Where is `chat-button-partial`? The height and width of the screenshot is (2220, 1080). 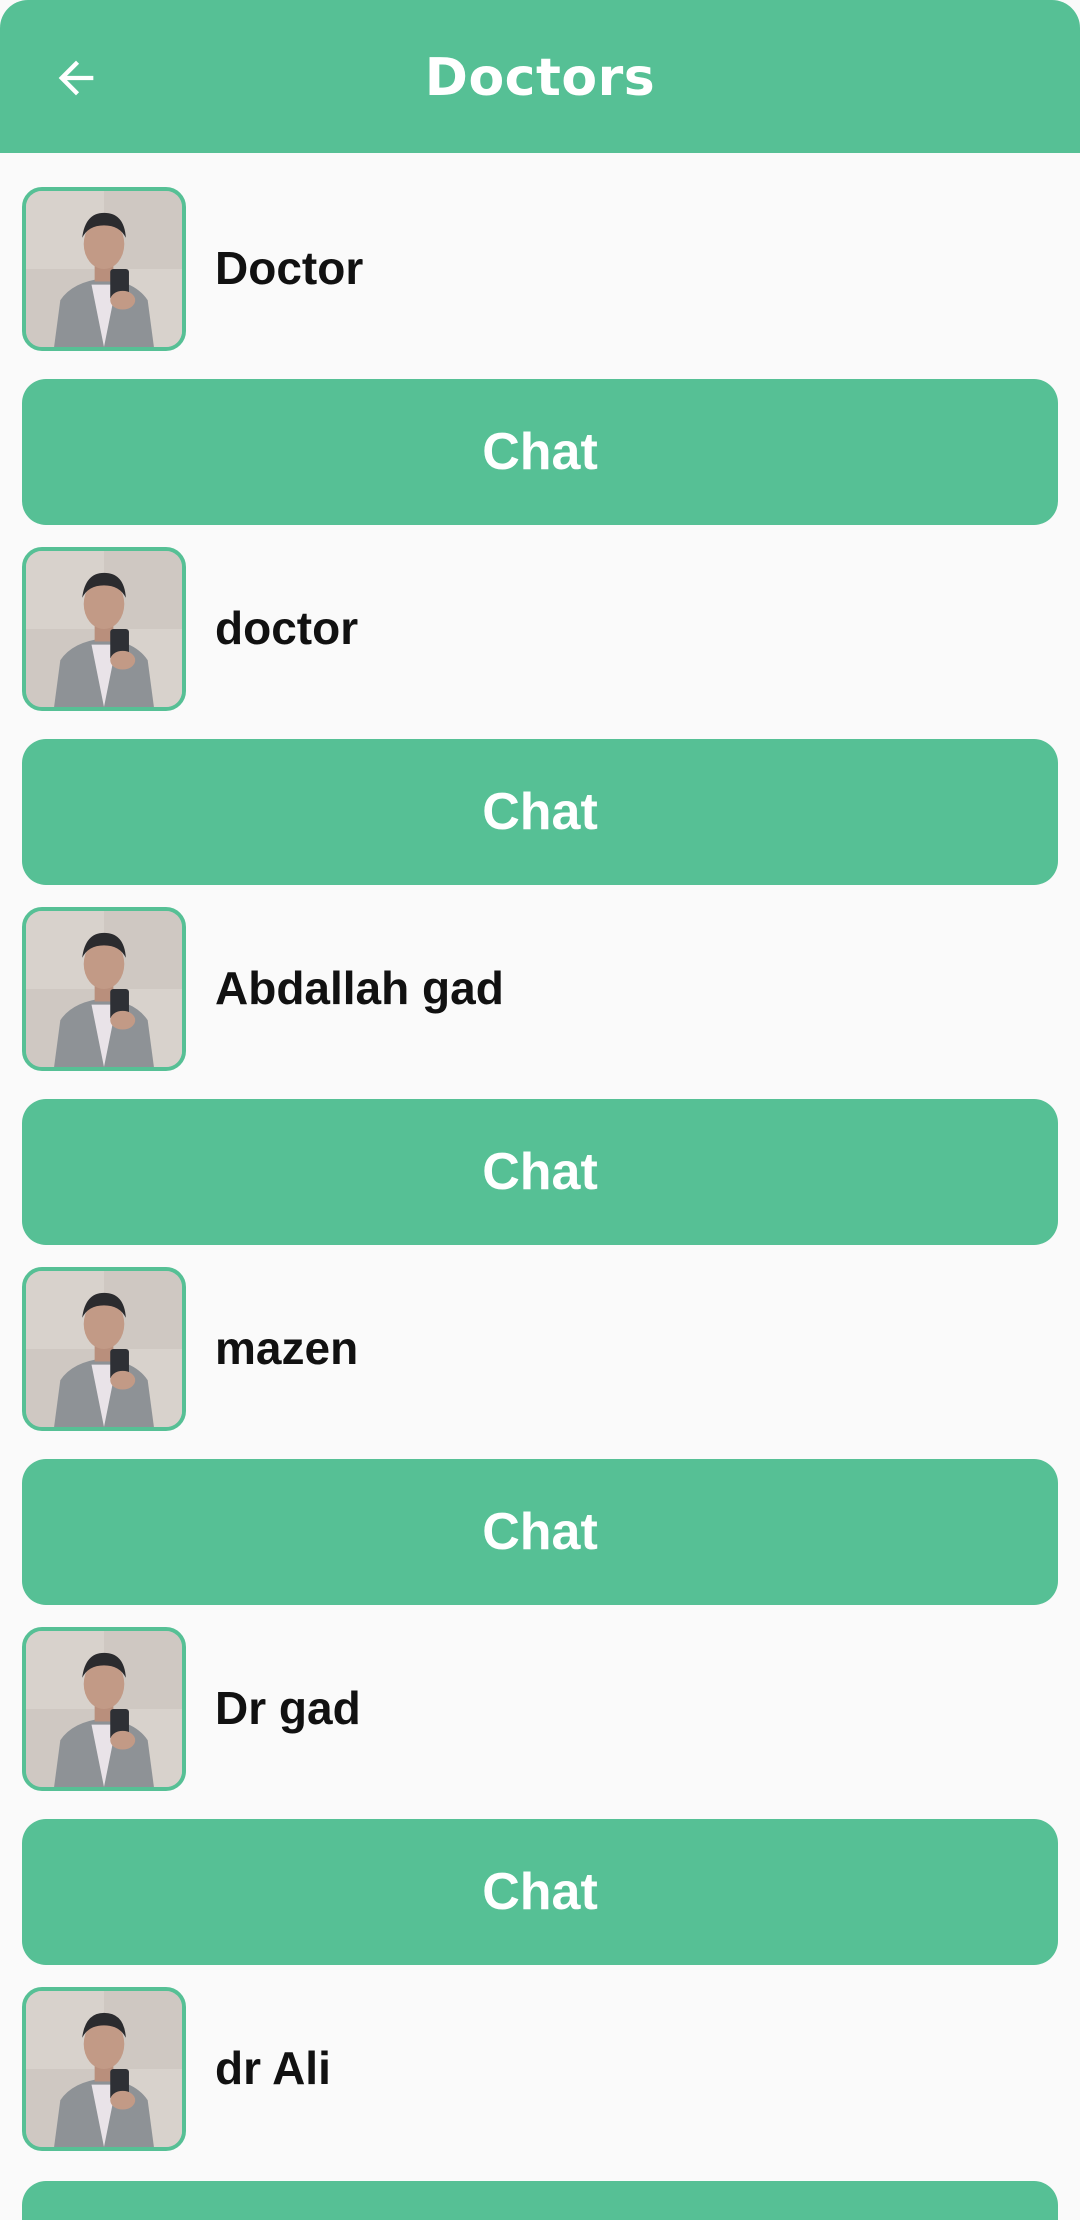 chat-button-partial is located at coordinates (540, 2200).